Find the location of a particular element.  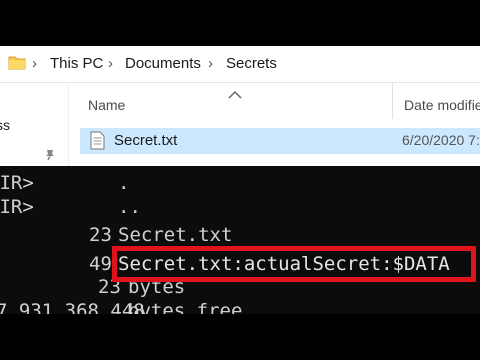

file-row: Secret.txt 6/20/2020 7: is located at coordinates (280, 141).